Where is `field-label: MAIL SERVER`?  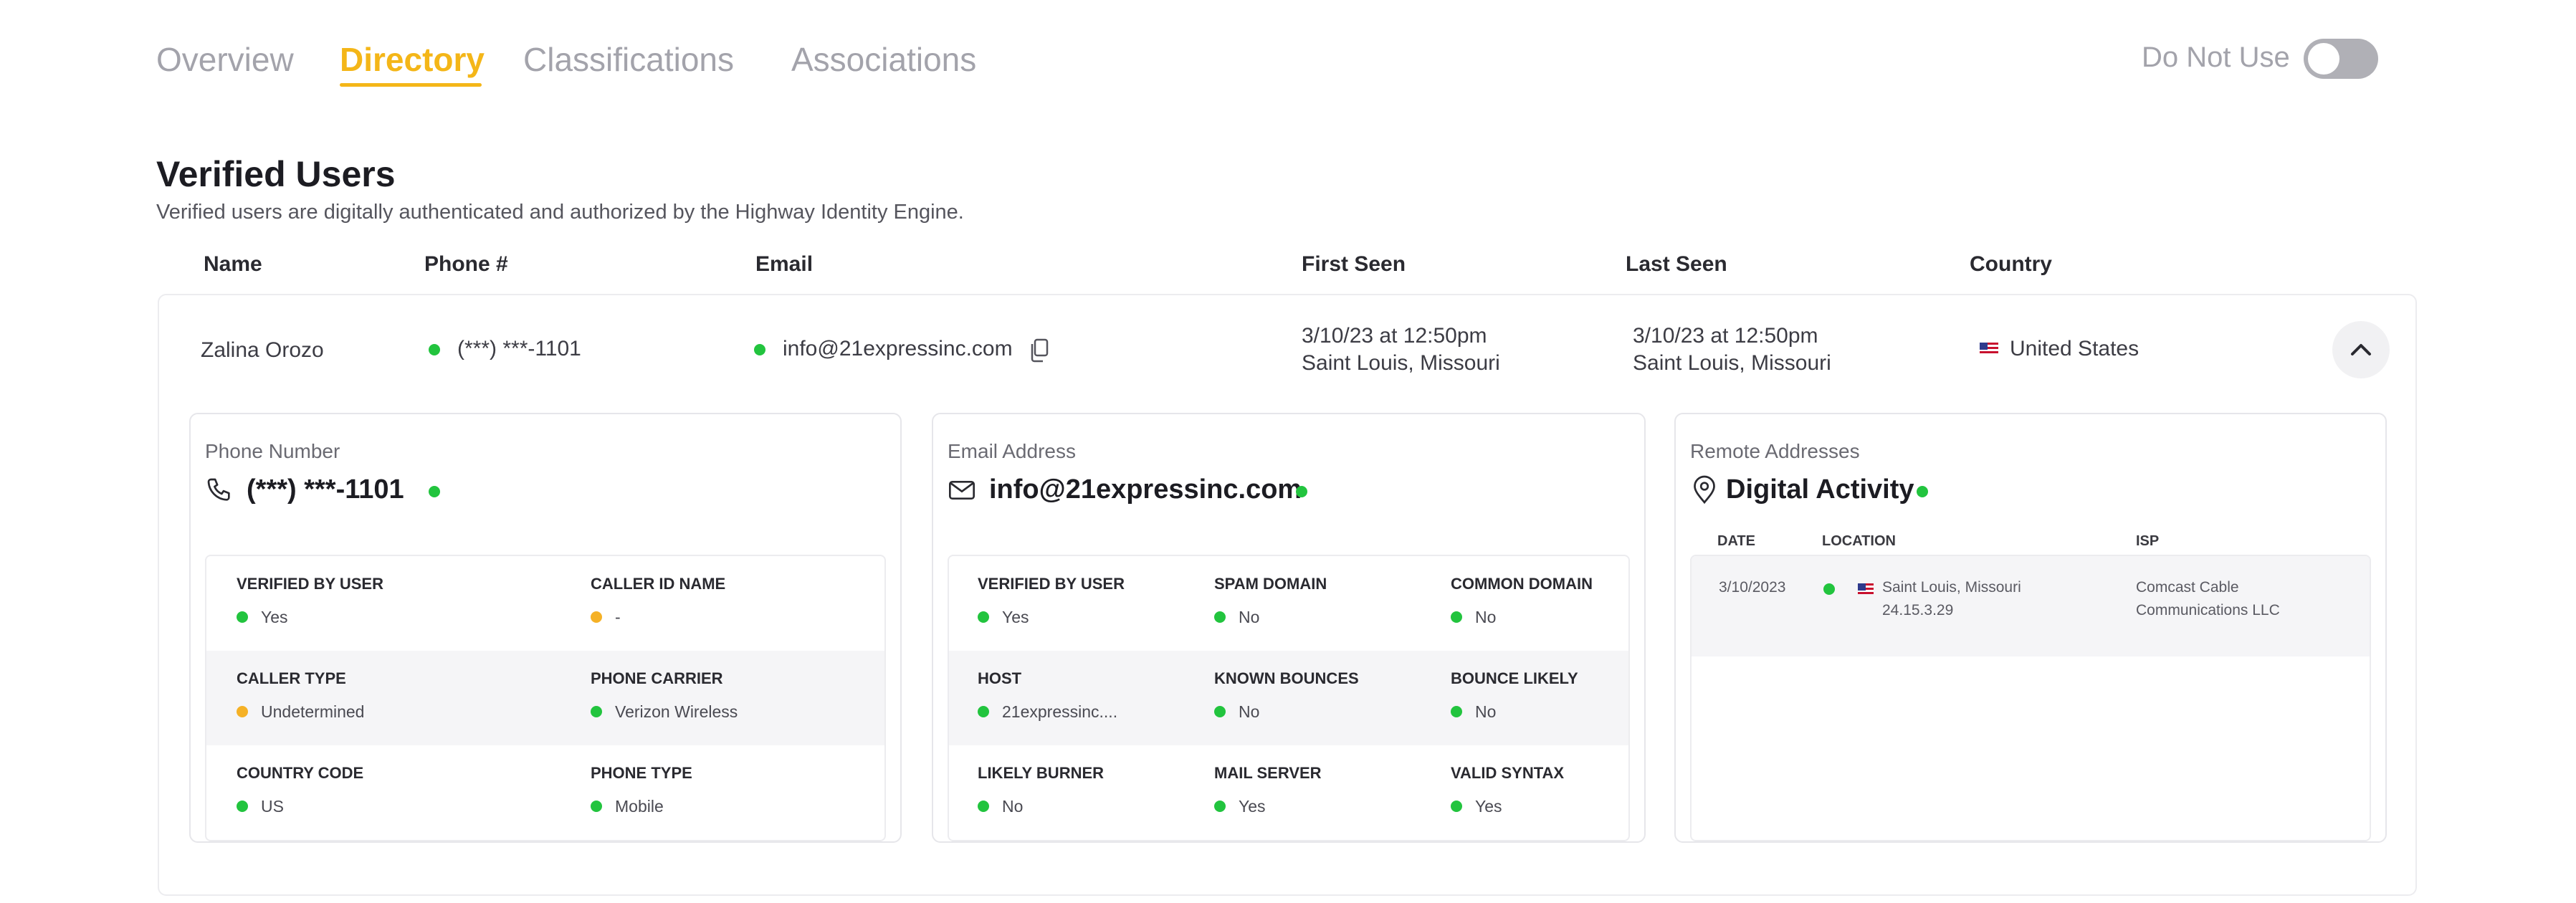
field-label: MAIL SERVER is located at coordinates (1268, 773).